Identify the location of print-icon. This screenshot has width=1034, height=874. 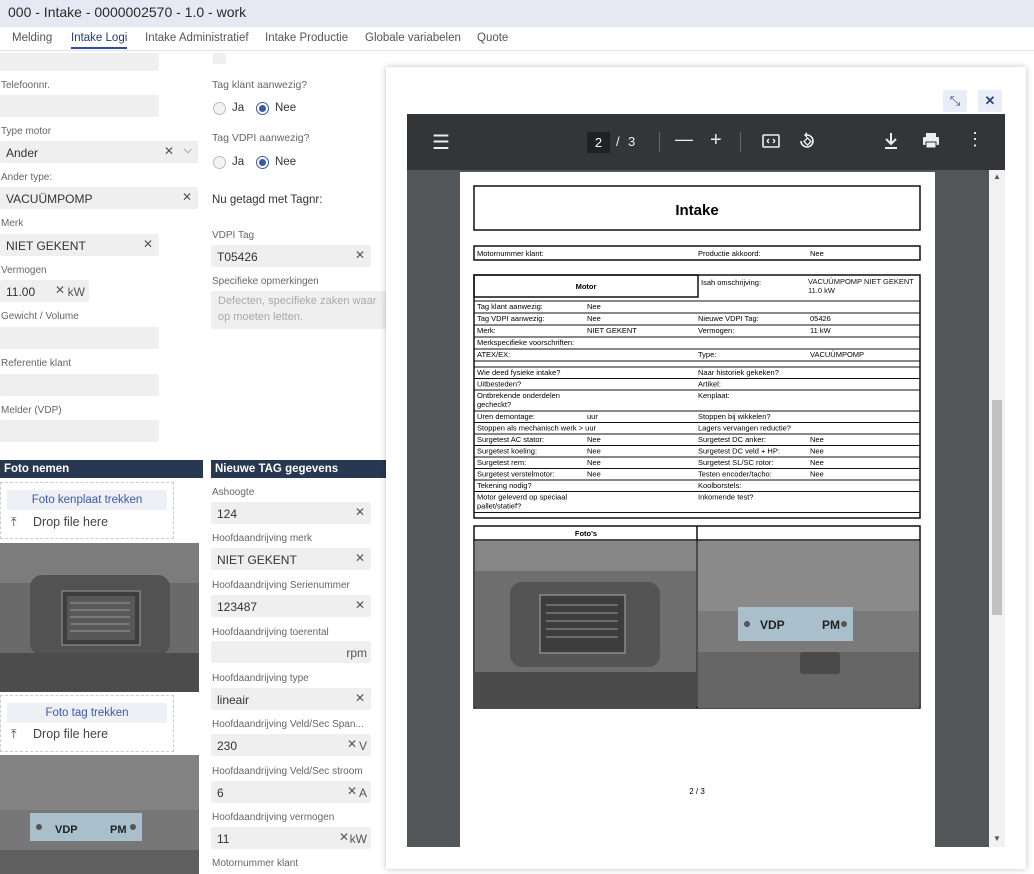
(931, 143).